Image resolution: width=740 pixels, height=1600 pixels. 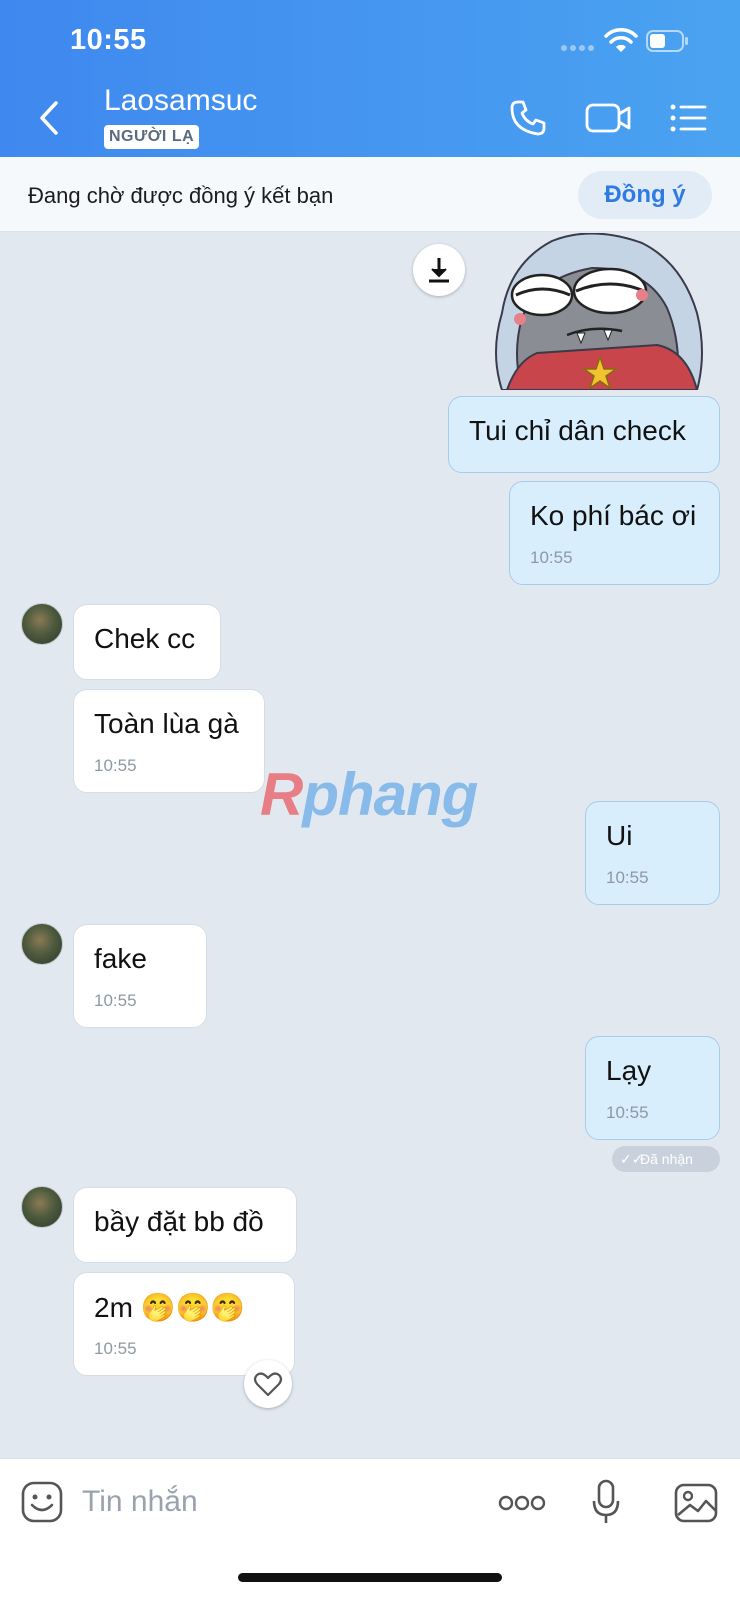 I want to click on received-status-badge: ✓✓ Đã nhận, so click(x=666, y=1159).